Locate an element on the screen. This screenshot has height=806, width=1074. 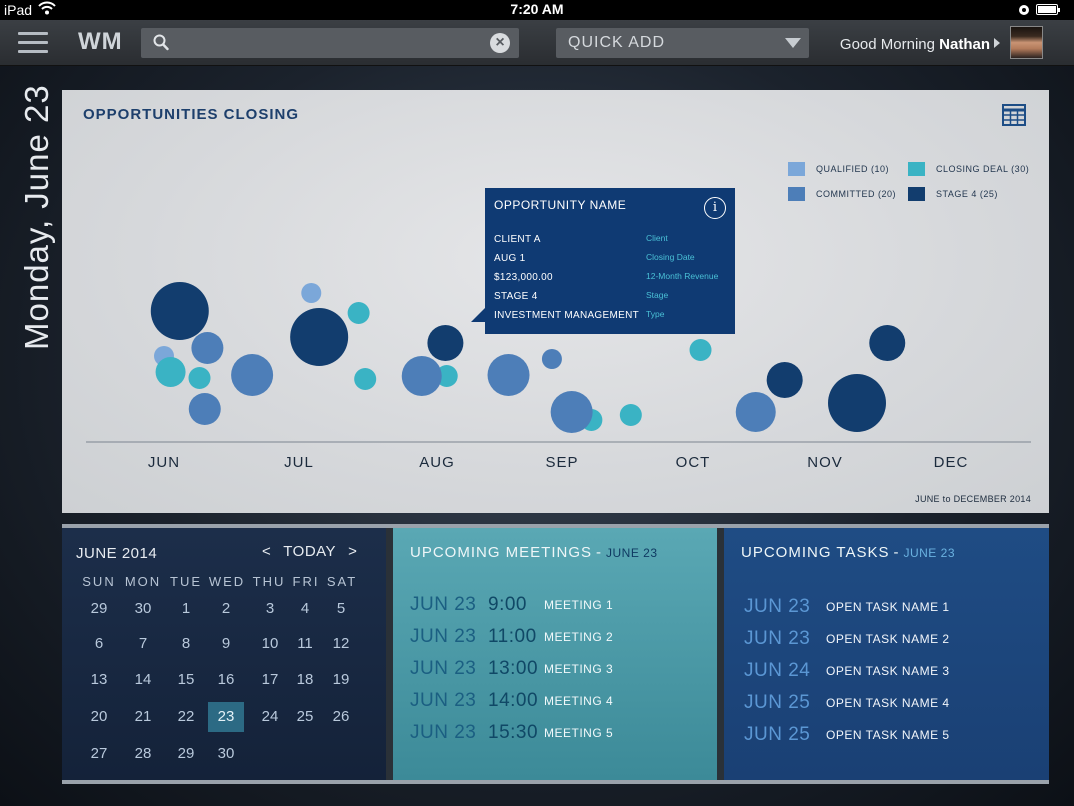
calendar-day: 24 is located at coordinates (270, 717).